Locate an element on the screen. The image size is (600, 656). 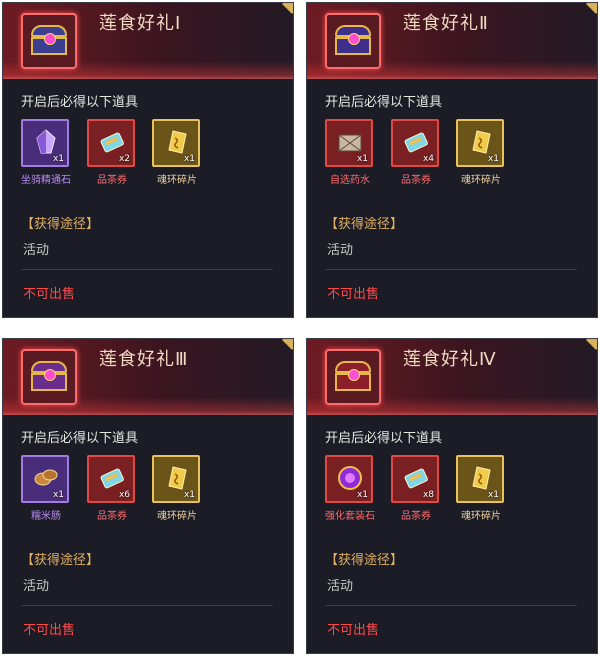
item-name: 糯米肠 is located at coordinates (46, 516).